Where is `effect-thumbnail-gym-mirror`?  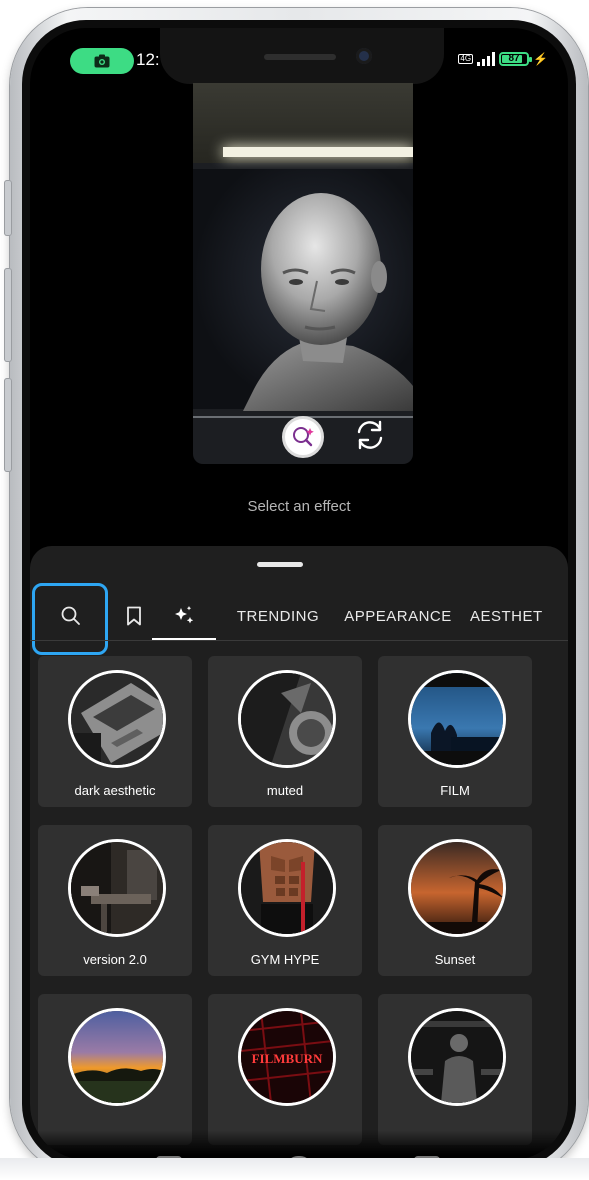 effect-thumbnail-gym-mirror is located at coordinates (457, 1057).